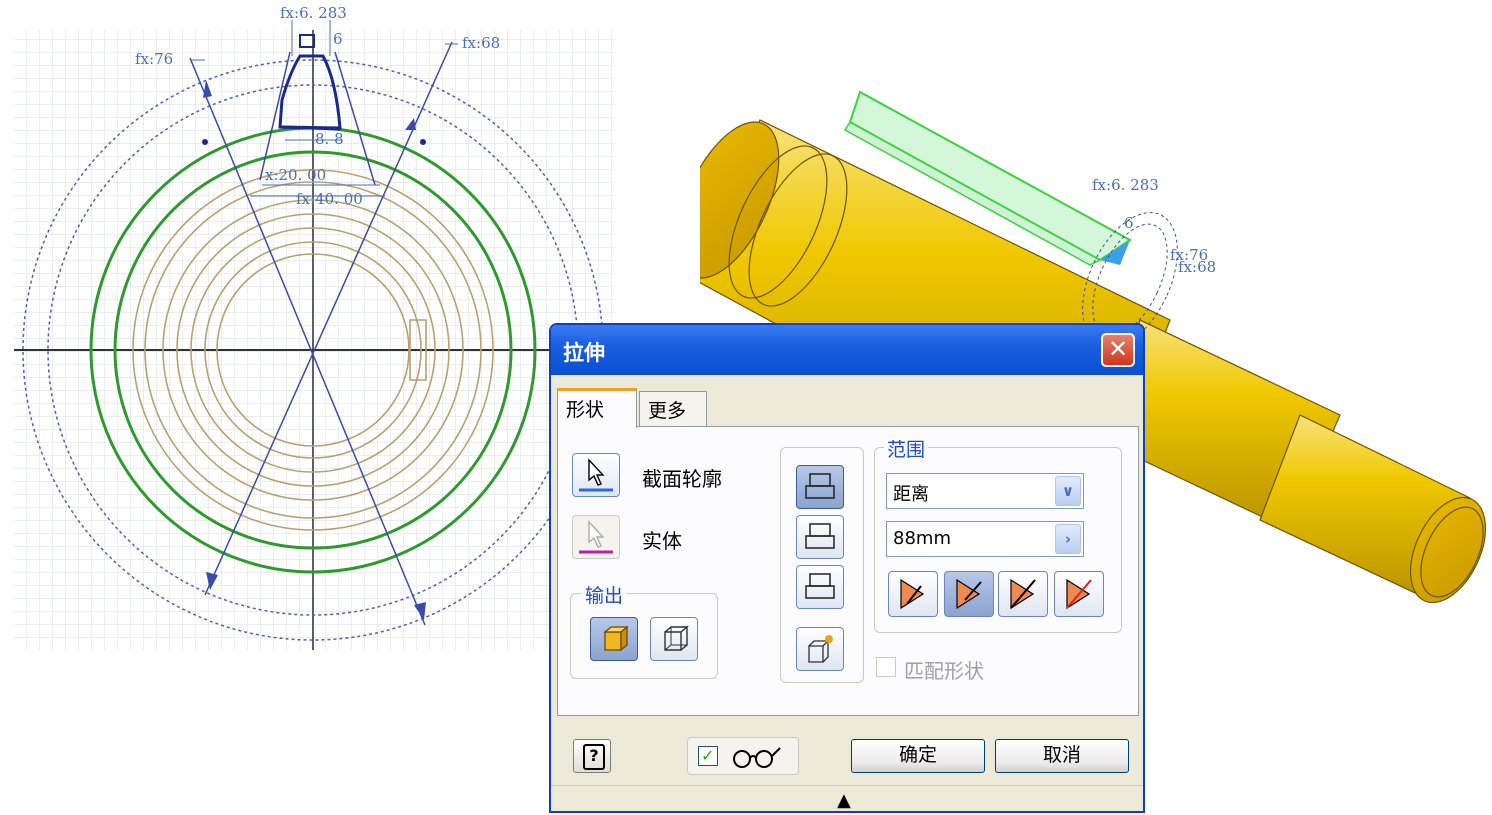 This screenshot has width=1492, height=815. Describe the element at coordinates (847, 350) in the screenshot. I see `dialog-titlebar: 拉伸 ✕` at that location.